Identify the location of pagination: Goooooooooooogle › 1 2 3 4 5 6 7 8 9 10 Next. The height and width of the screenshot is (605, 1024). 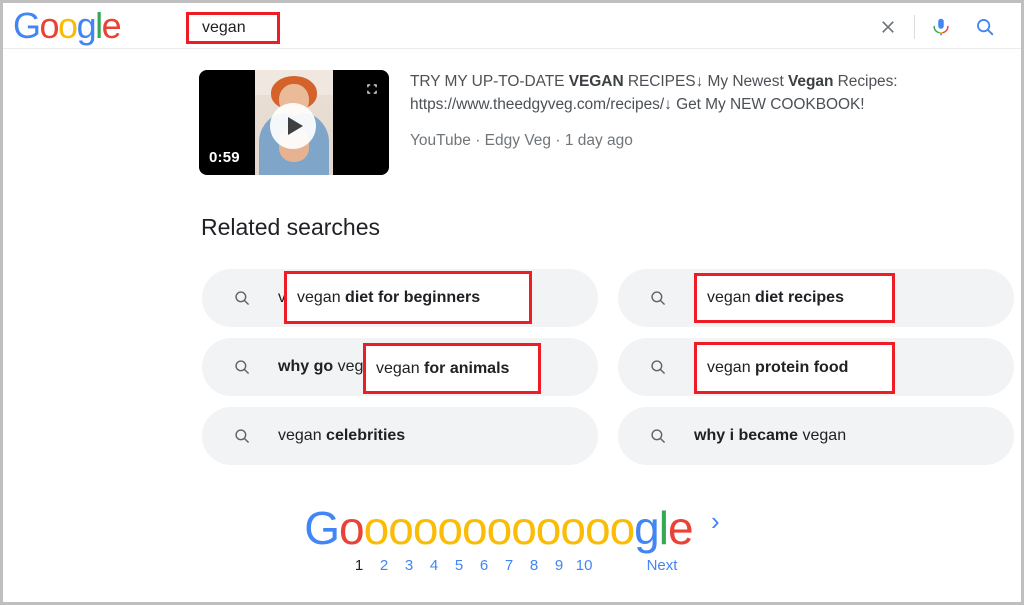
(512, 539).